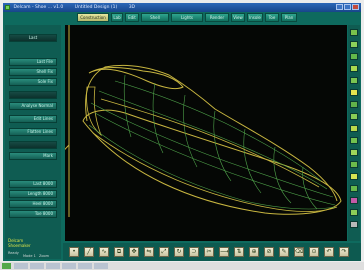 The image size is (364, 270). What do you see at coordinates (104, 252) in the screenshot?
I see `curve-icon: ∿` at bounding box center [104, 252].